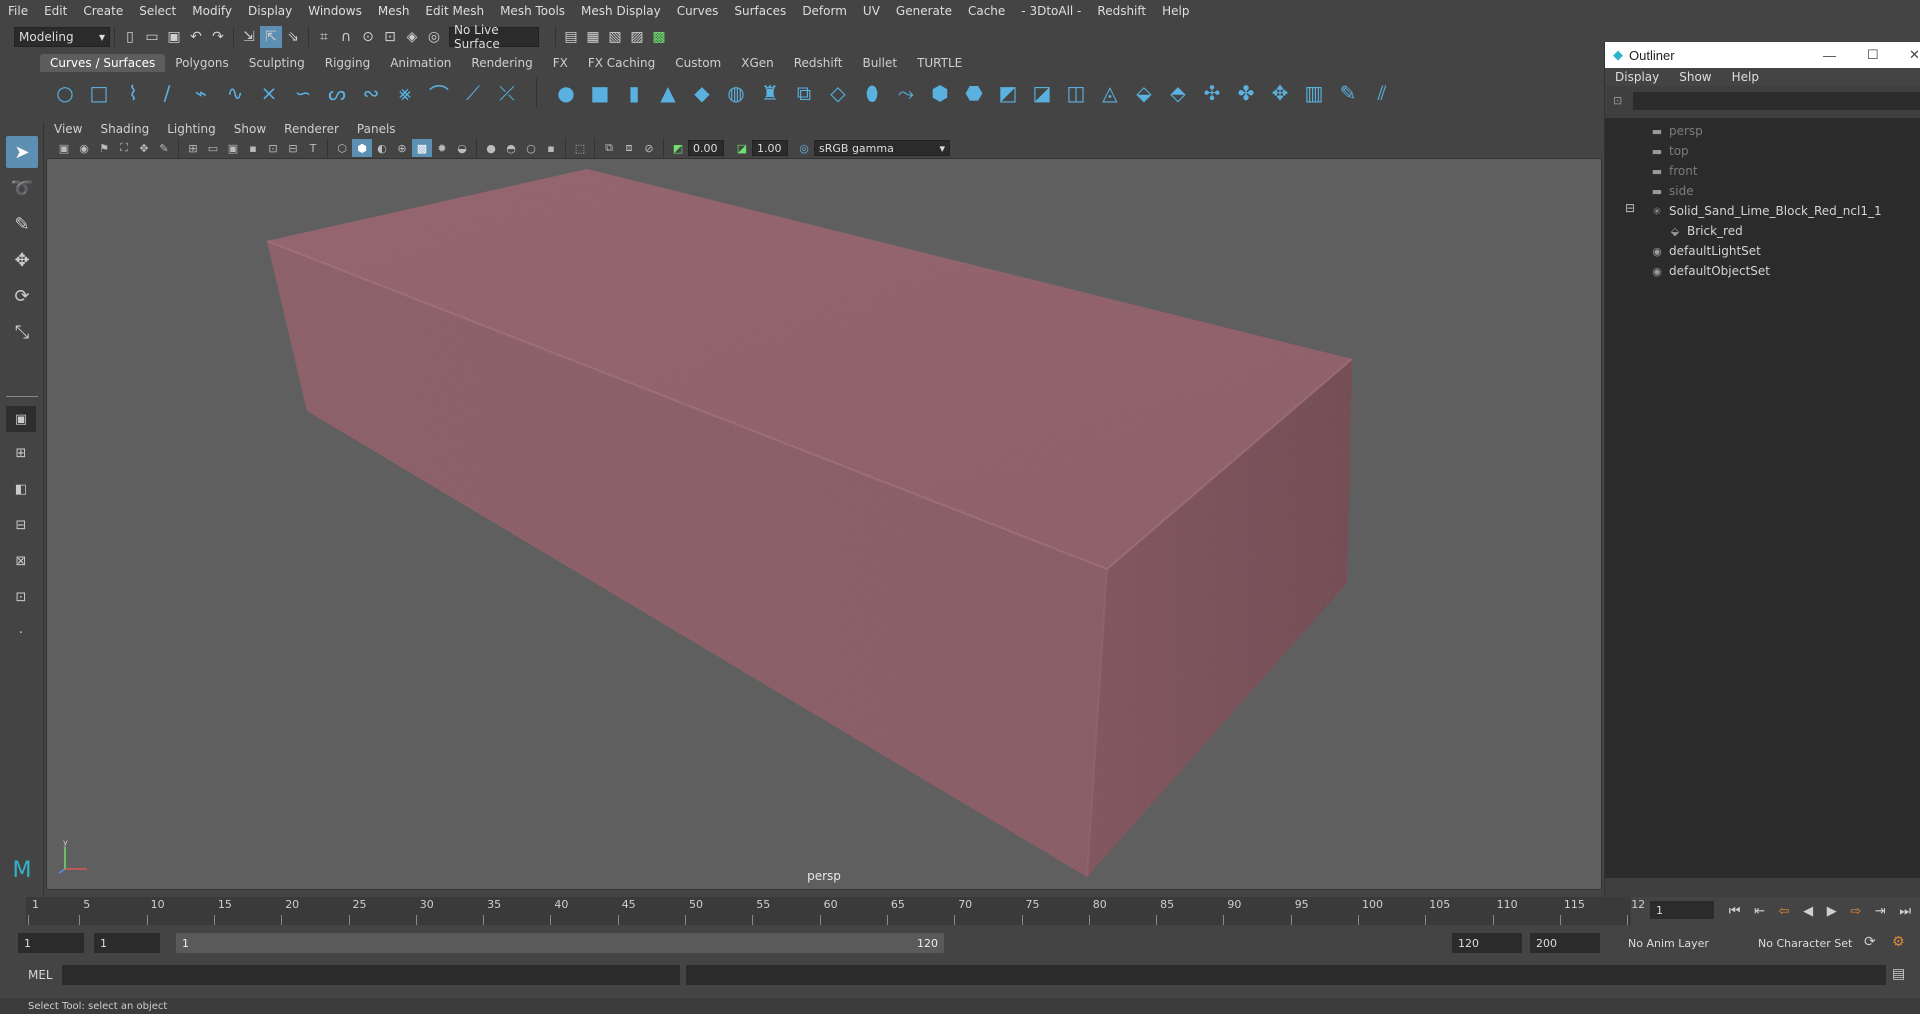 This screenshot has height=1014, width=1920. I want to click on untrim-icon: ◫, so click(1076, 93).